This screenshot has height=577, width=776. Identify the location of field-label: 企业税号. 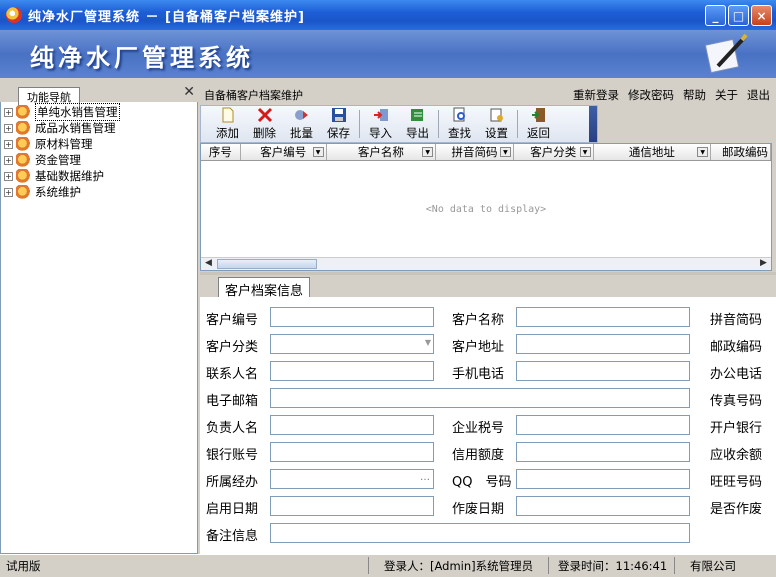
(478, 428).